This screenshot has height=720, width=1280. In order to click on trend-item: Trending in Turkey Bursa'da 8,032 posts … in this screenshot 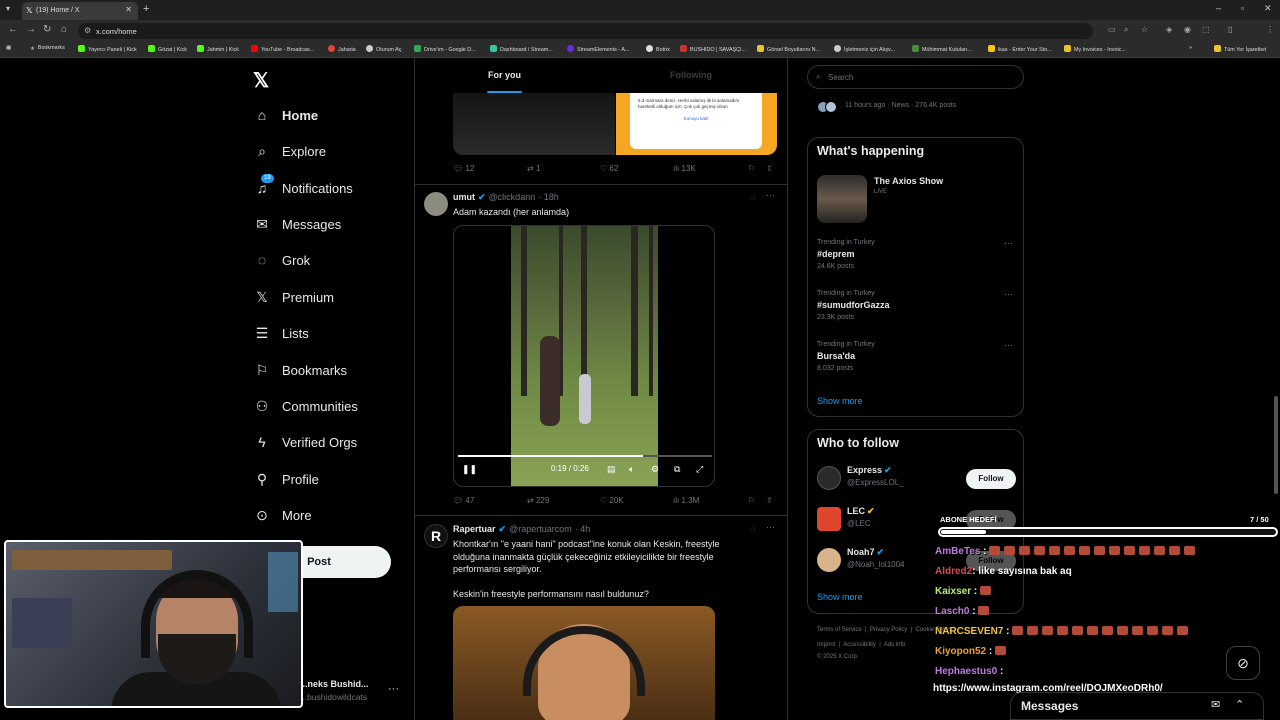, I will do `click(917, 356)`.